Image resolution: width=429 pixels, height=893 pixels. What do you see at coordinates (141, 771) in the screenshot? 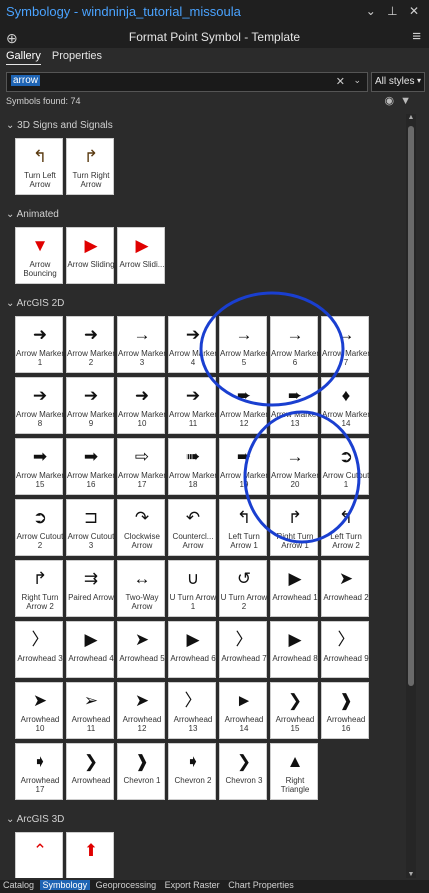
I see `symbol-tile: ❱ Chevron 1` at bounding box center [141, 771].